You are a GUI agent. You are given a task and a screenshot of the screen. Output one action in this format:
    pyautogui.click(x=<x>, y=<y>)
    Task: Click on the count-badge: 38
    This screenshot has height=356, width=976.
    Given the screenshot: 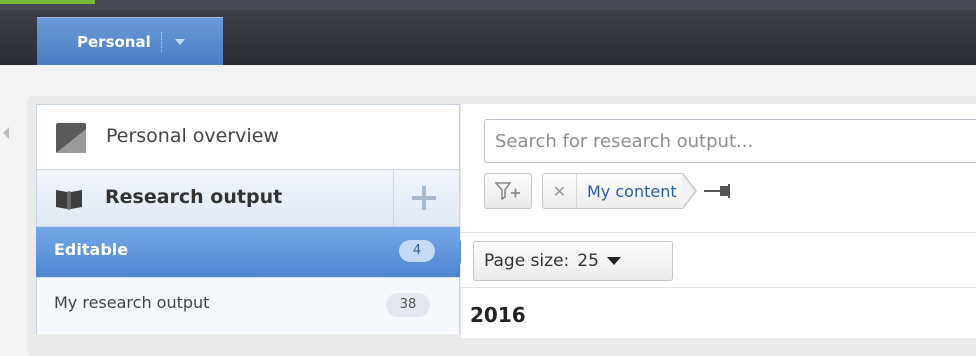 What is the action you would take?
    pyautogui.click(x=408, y=305)
    